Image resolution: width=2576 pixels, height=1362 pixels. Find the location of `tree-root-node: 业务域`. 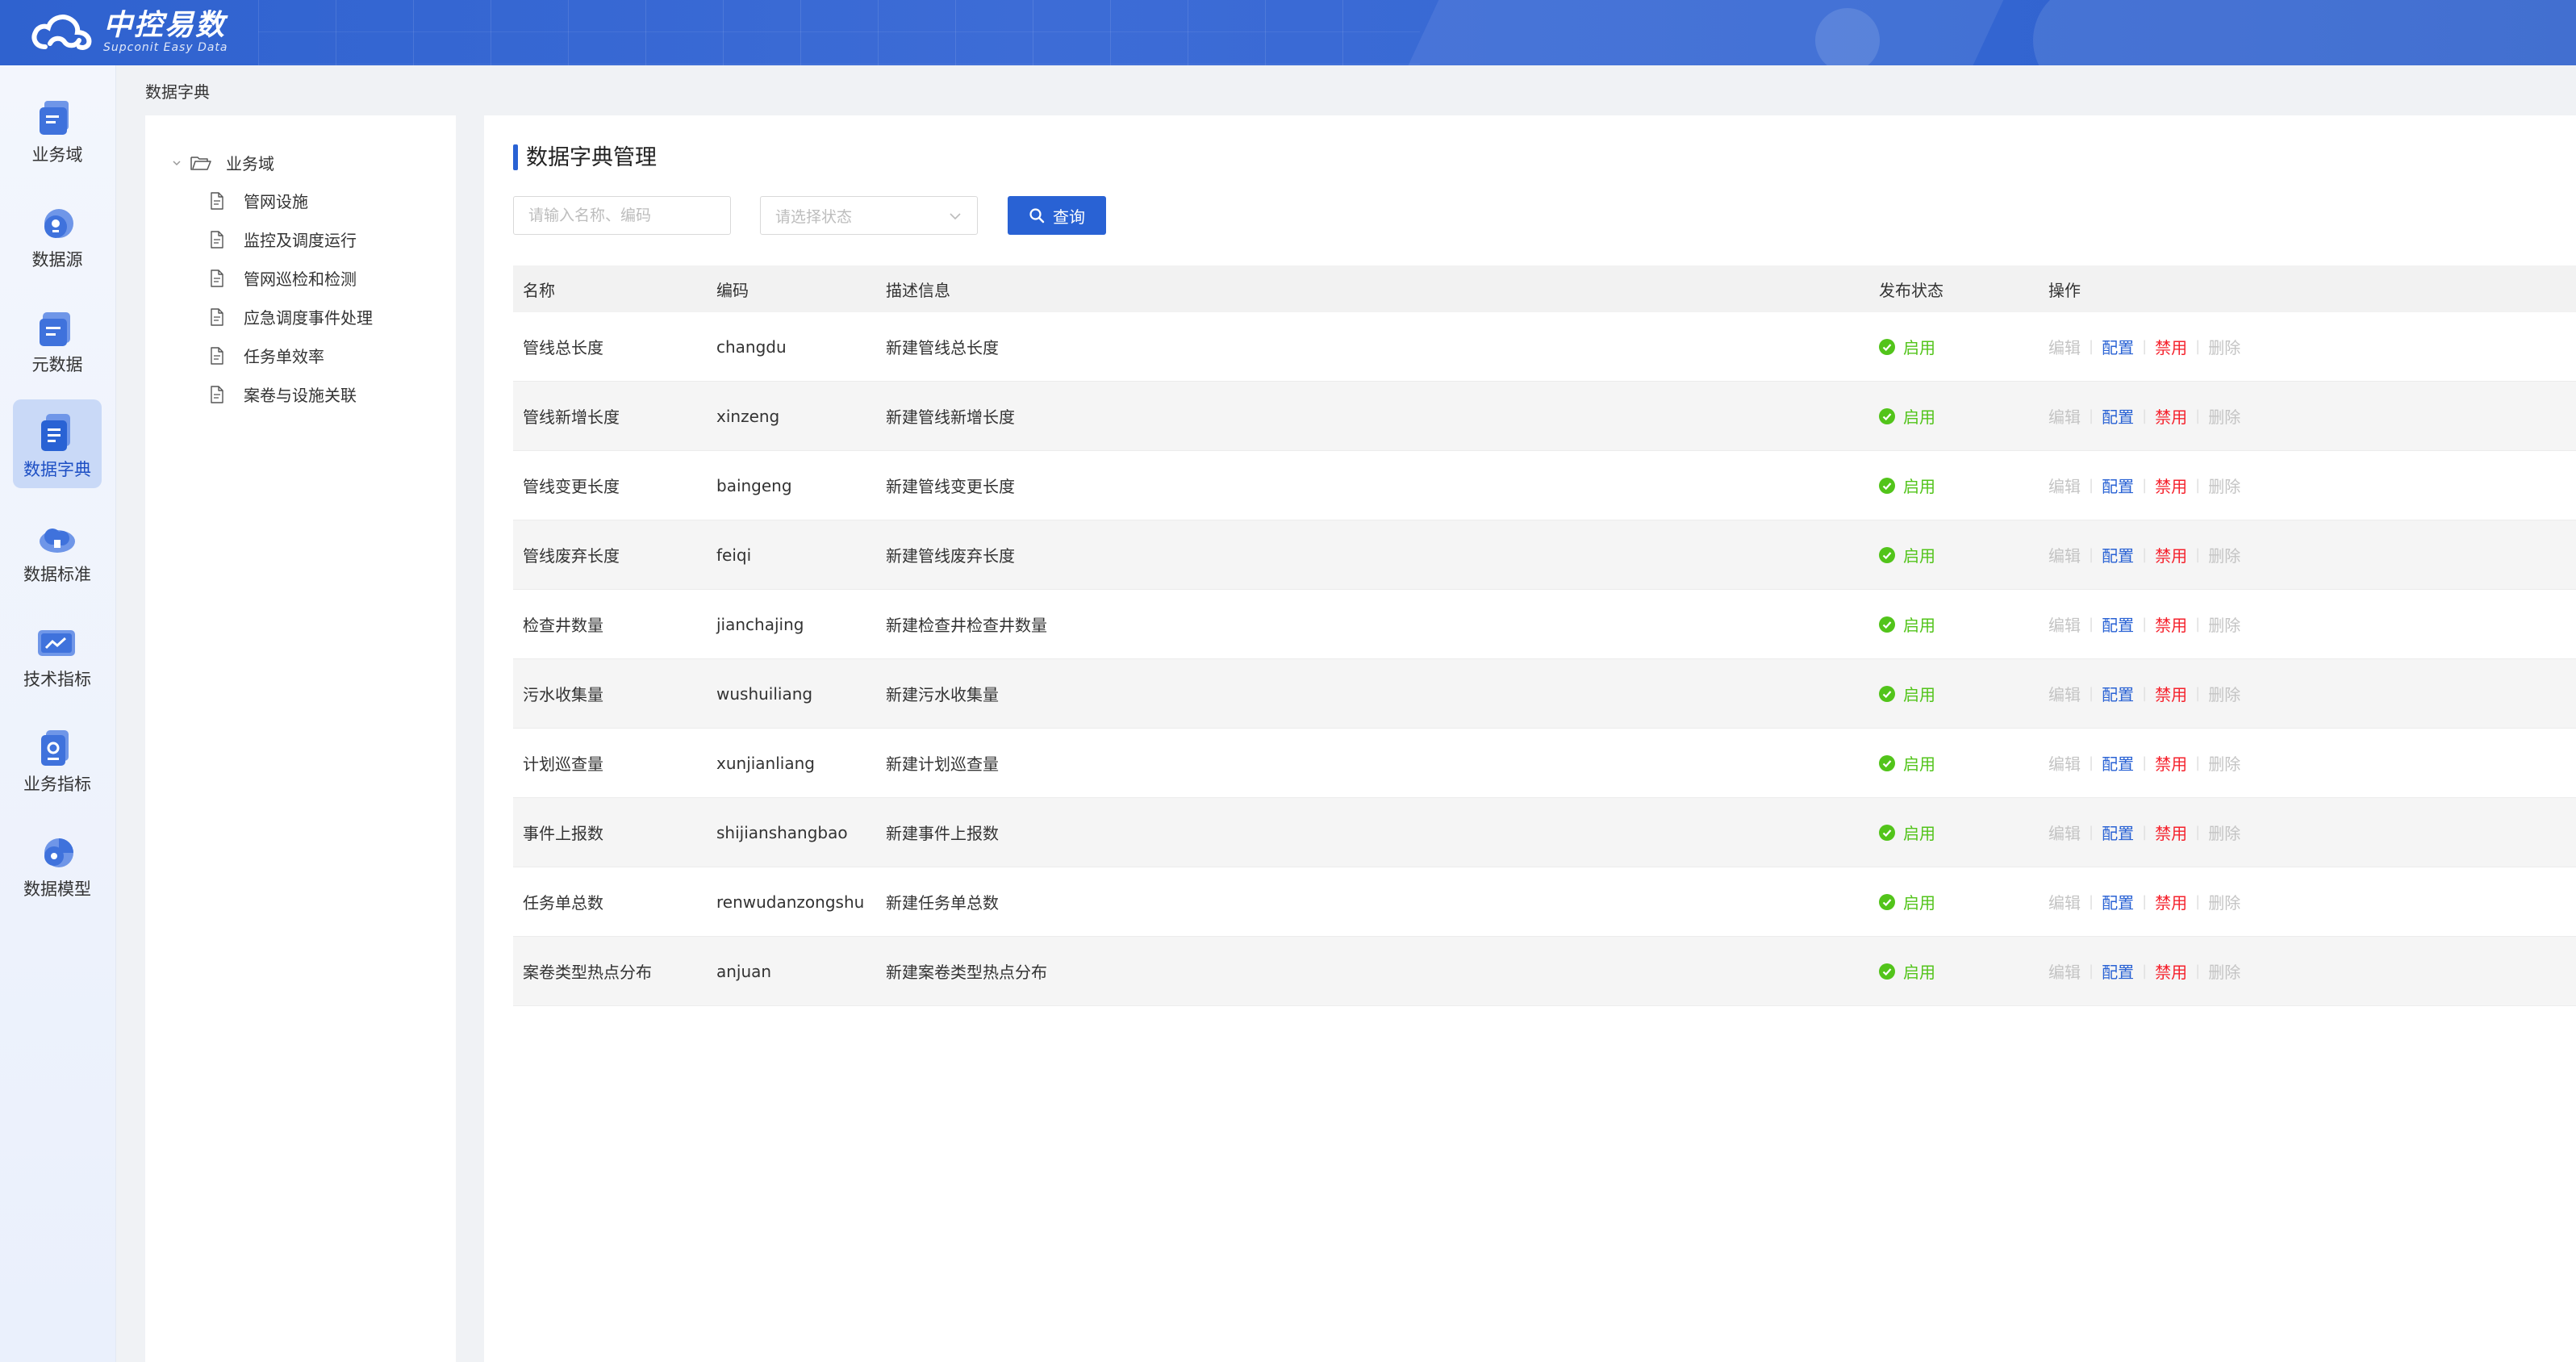

tree-root-node: 业务域 is located at coordinates (222, 162).